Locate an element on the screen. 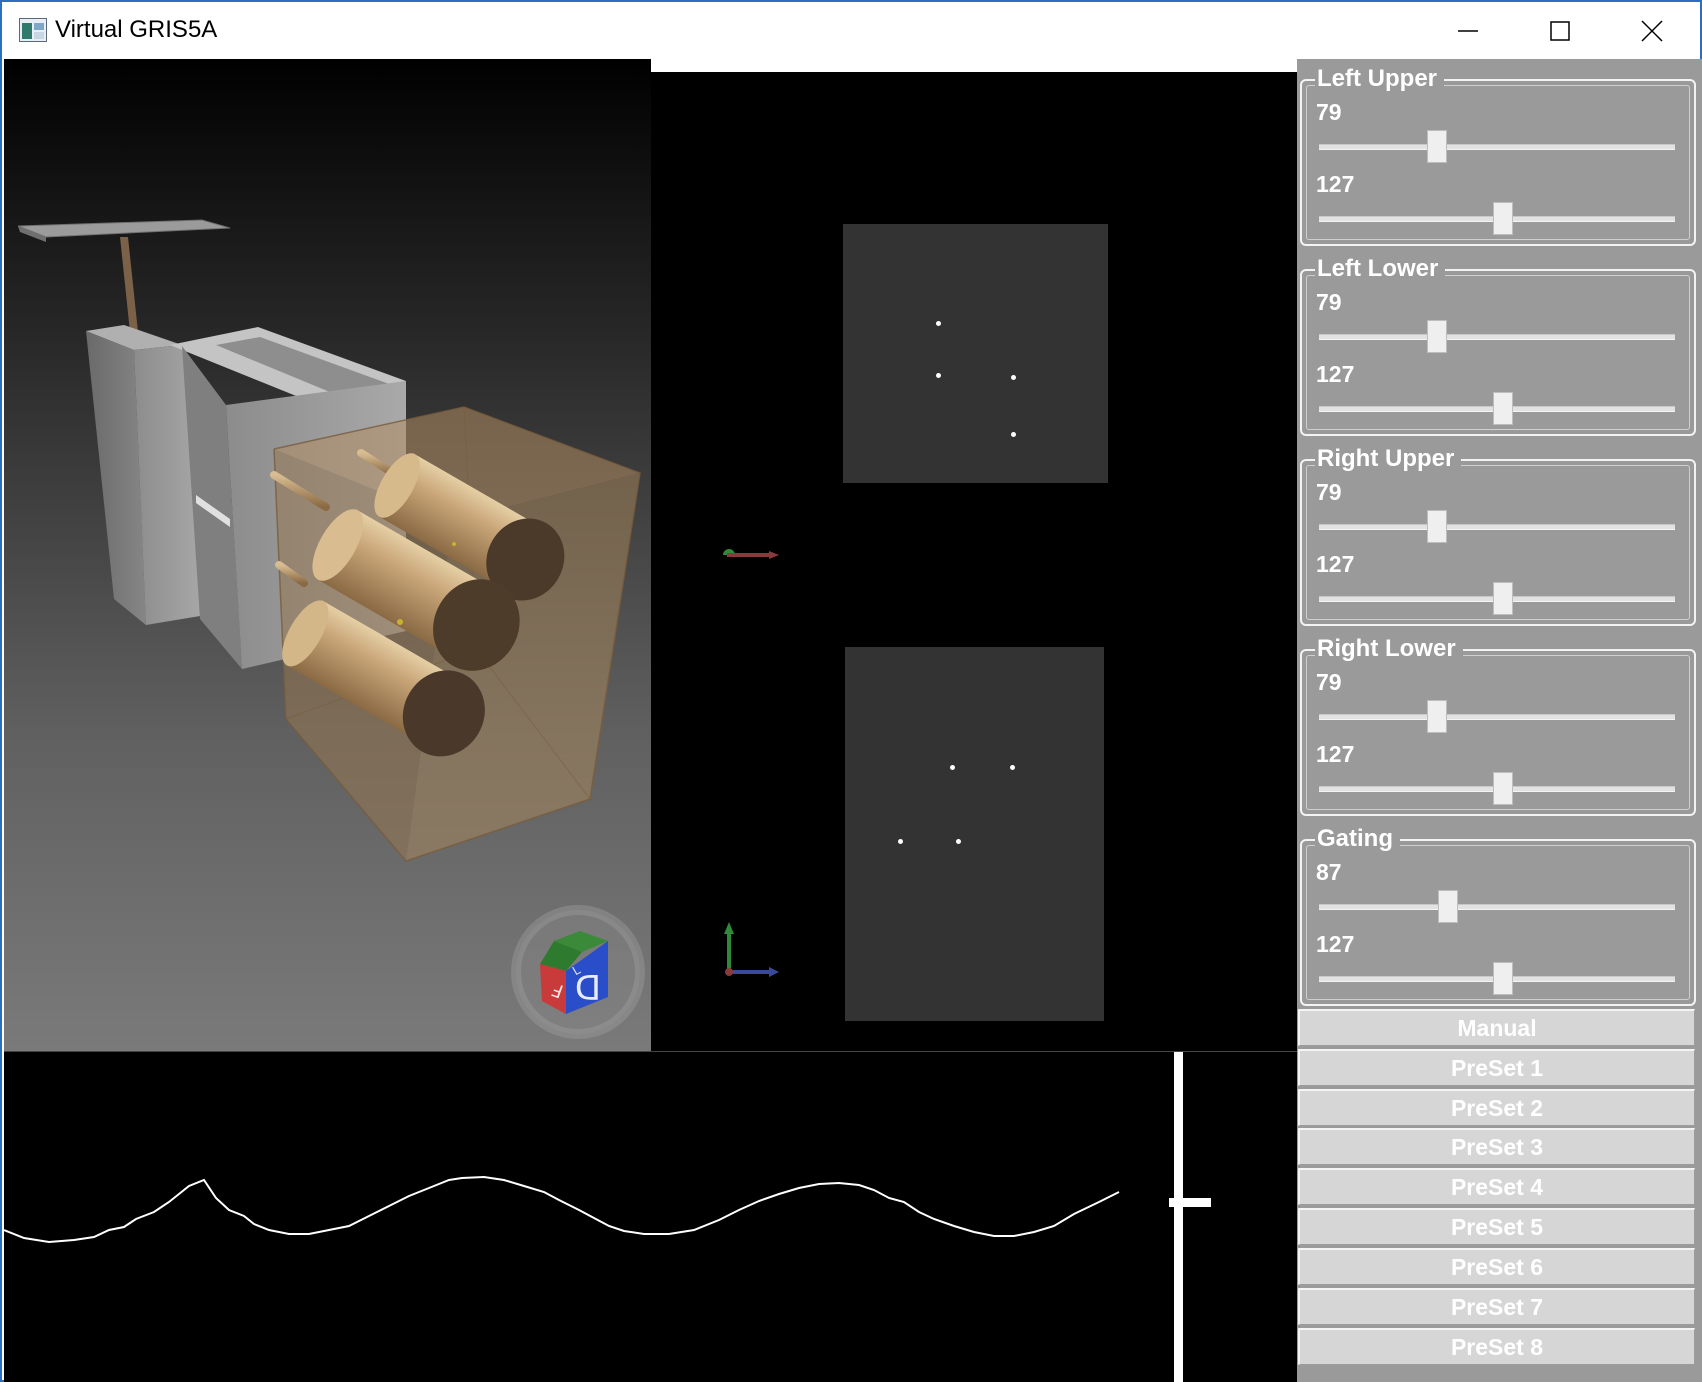  group-right-upper: Right Upper 79 127 is located at coordinates (1500, 537).